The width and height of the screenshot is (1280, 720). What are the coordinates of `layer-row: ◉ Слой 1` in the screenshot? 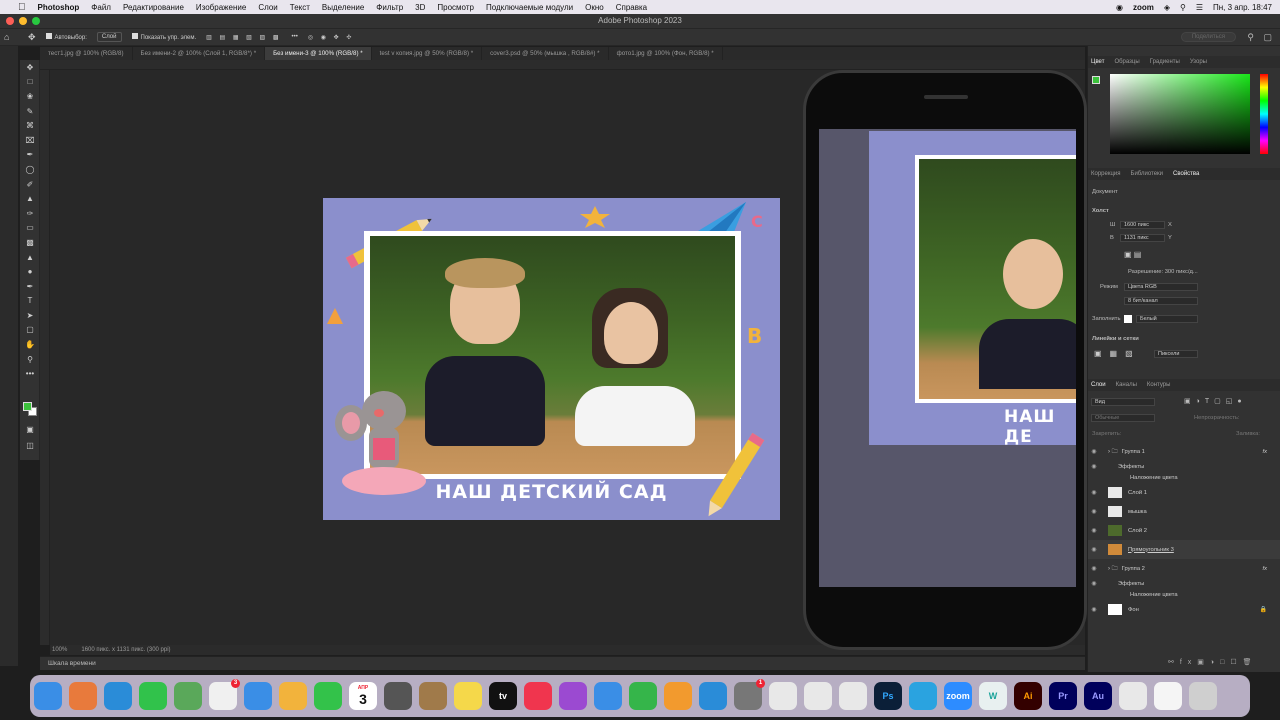 It's located at (1184, 492).